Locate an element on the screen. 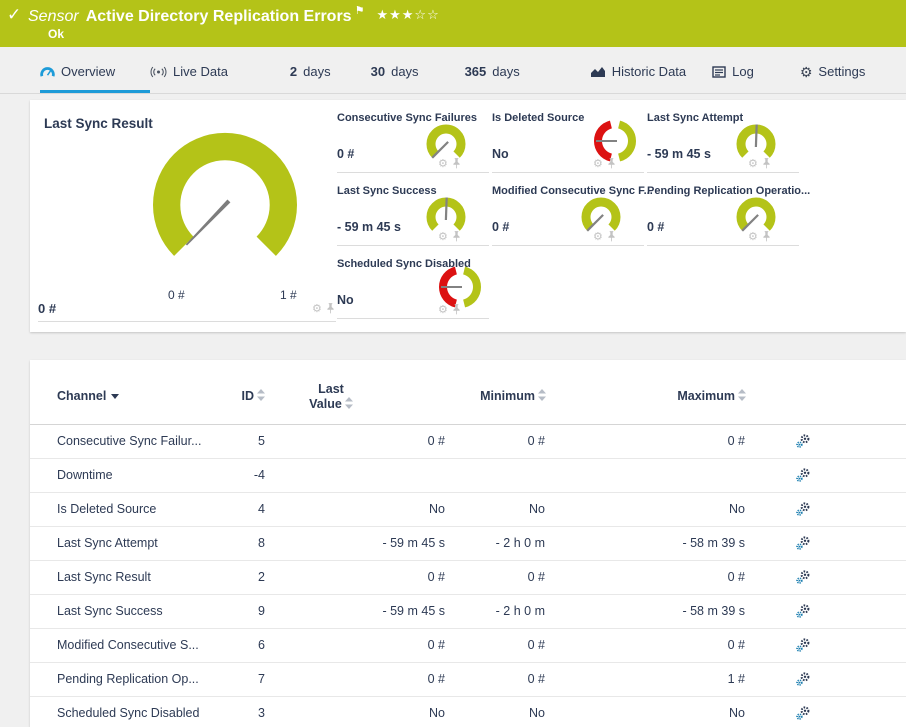 Image resolution: width=906 pixels, height=727 pixels. channel-name: Scheduled Sync Disabled is located at coordinates (128, 713).